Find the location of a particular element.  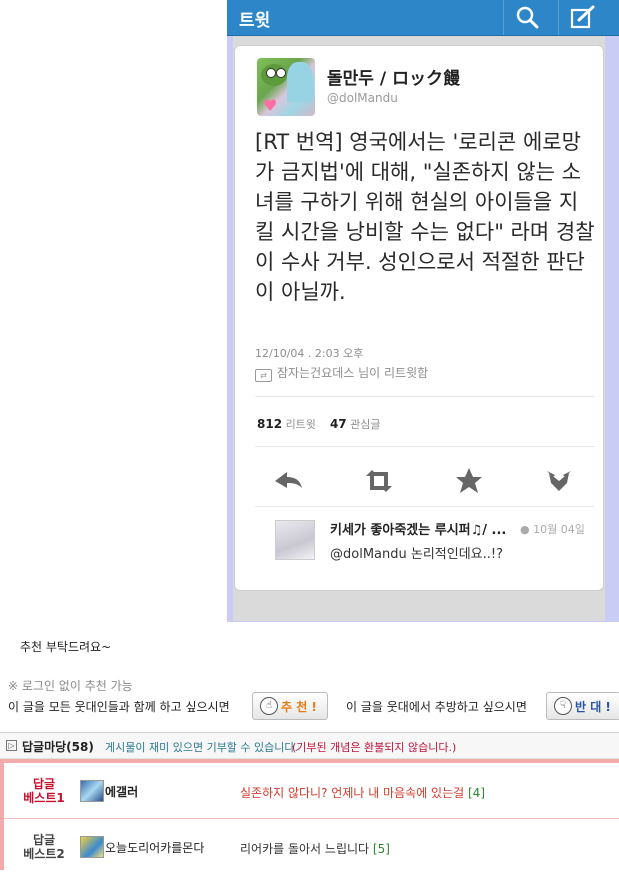

search-button is located at coordinates (525, 17).